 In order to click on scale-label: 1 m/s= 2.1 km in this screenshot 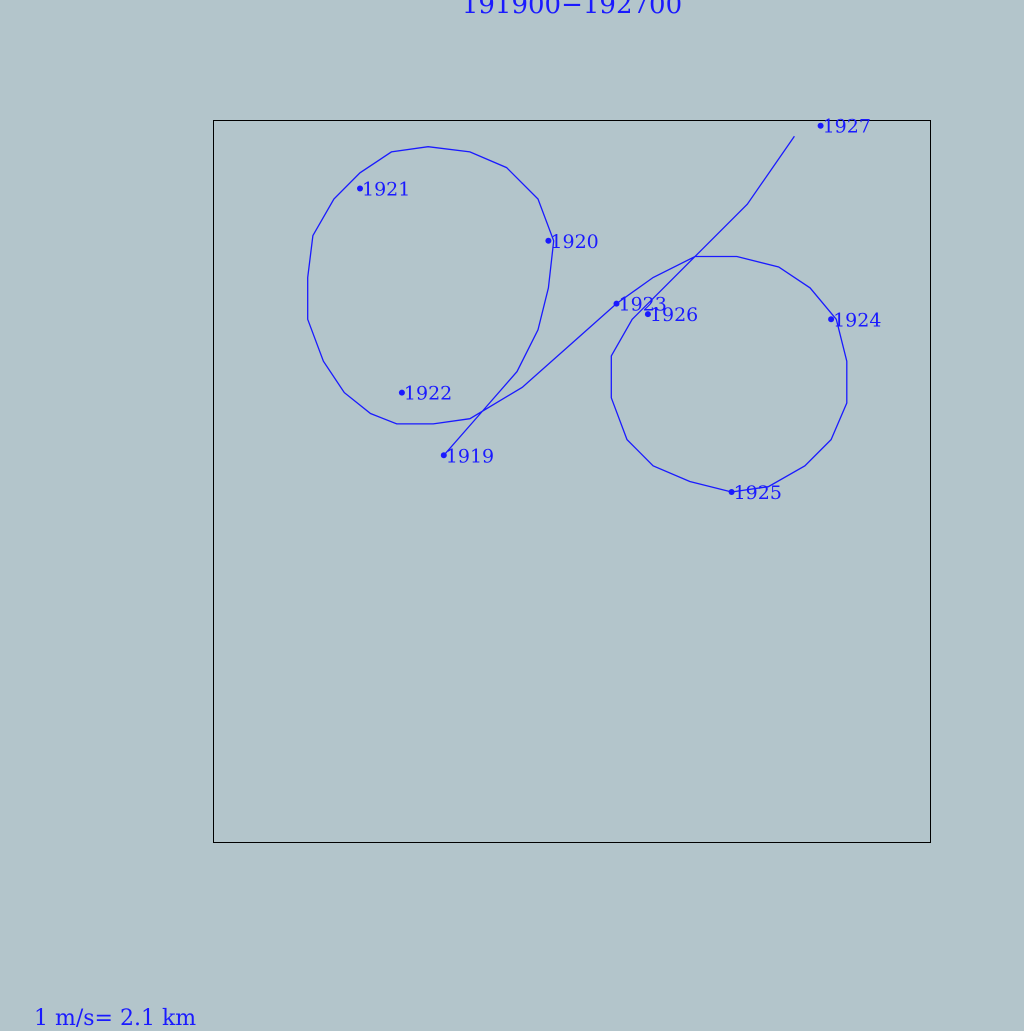, I will do `click(115, 1018)`.